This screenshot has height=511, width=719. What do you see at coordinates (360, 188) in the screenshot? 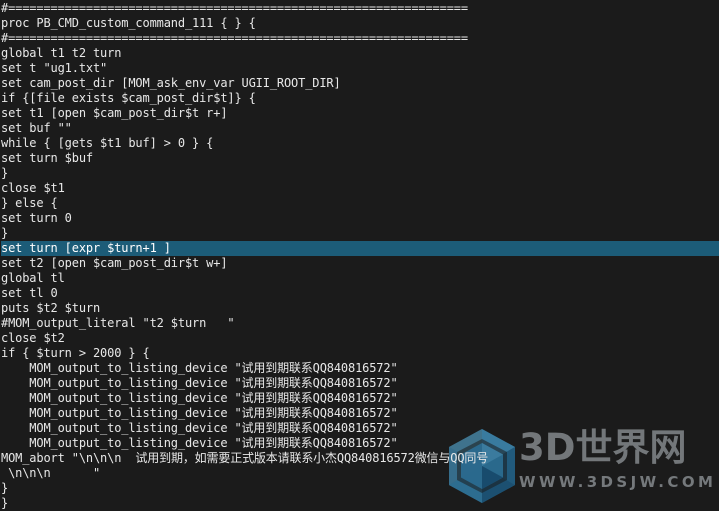
I see `code-line: close $t1` at bounding box center [360, 188].